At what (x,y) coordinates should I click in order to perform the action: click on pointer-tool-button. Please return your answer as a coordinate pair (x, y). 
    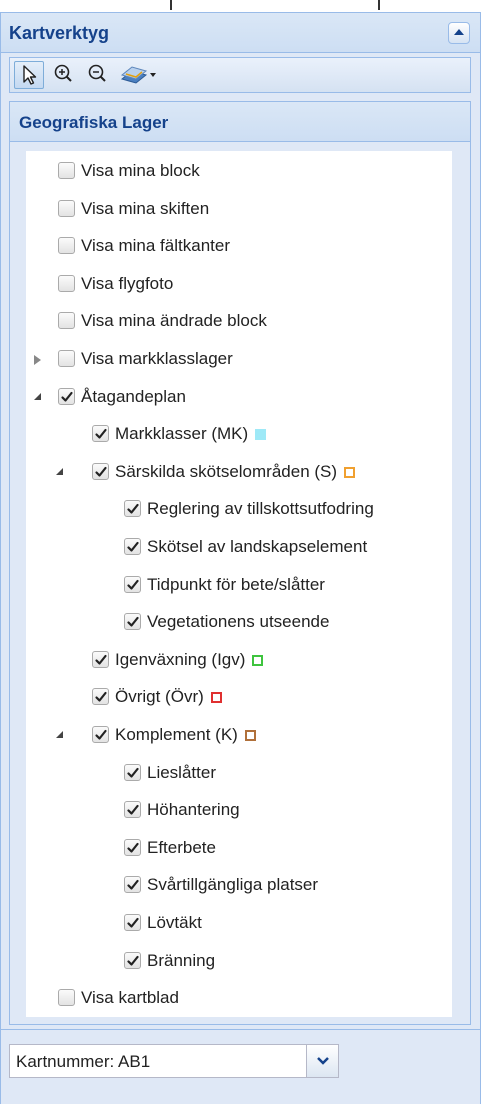
    Looking at the image, I should click on (29, 75).